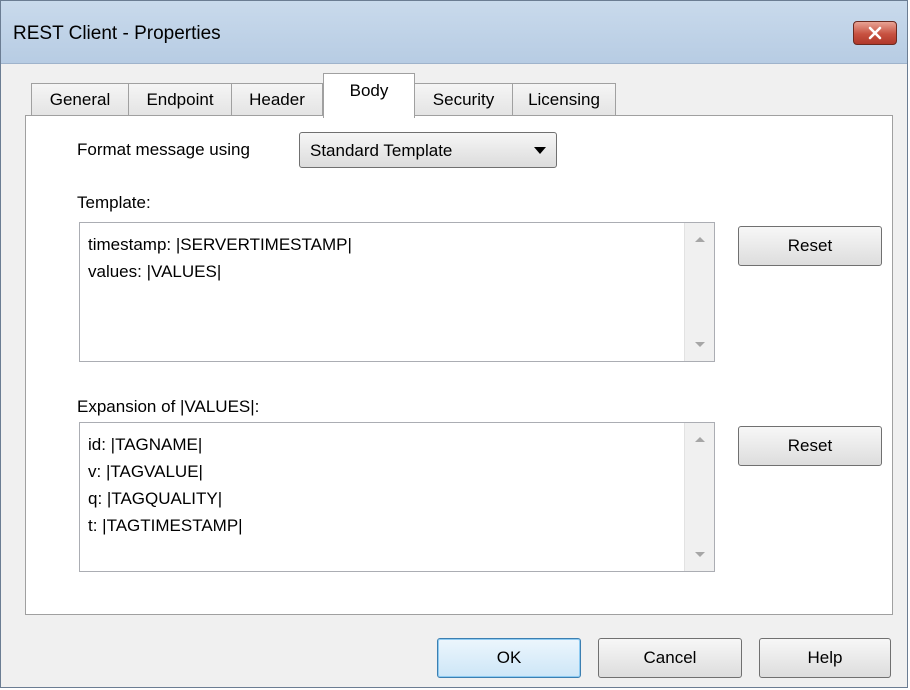 The height and width of the screenshot is (690, 910). What do you see at coordinates (454, 32) in the screenshot?
I see `title-bar: REST Client - Properties` at bounding box center [454, 32].